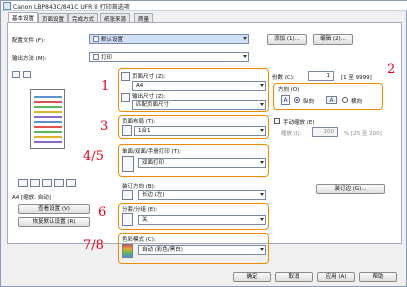 The height and width of the screenshot is (287, 407). I want to click on layout-view-icon, so click(16, 74).